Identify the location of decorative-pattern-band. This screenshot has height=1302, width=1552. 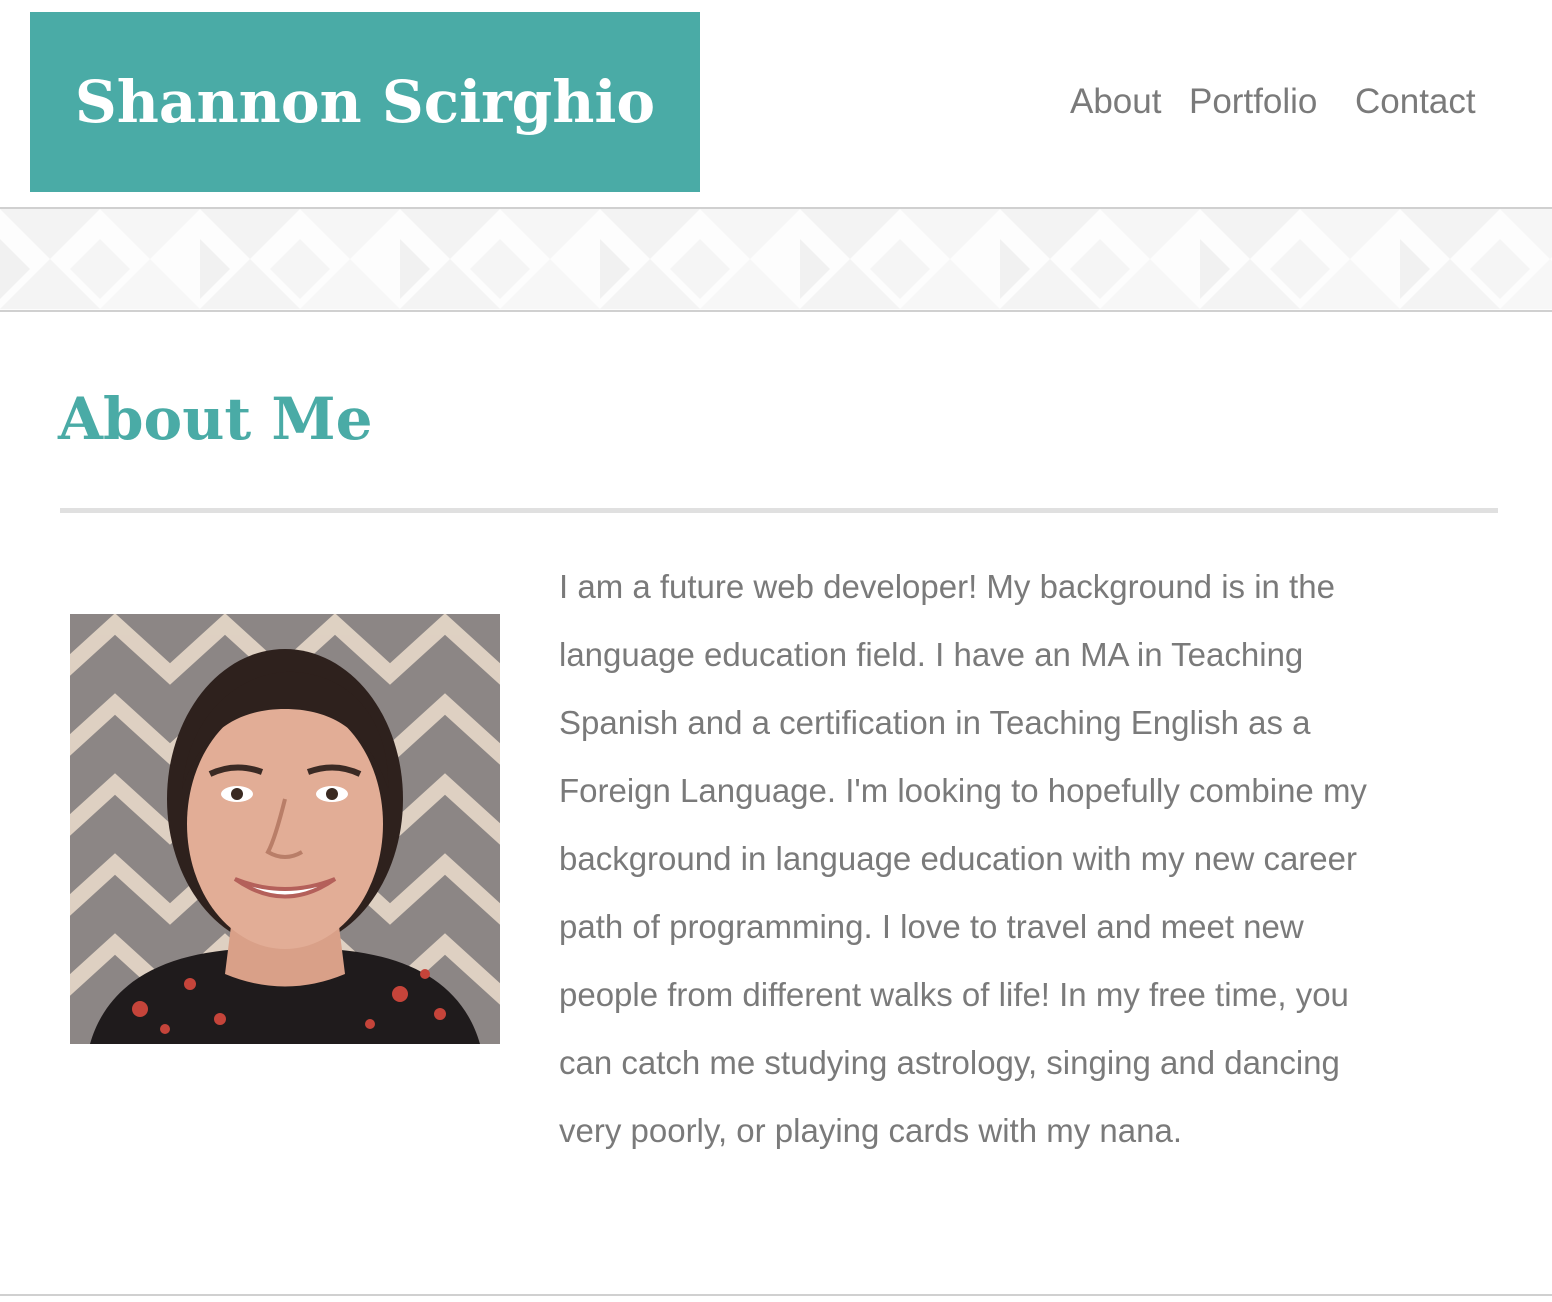
(776, 259).